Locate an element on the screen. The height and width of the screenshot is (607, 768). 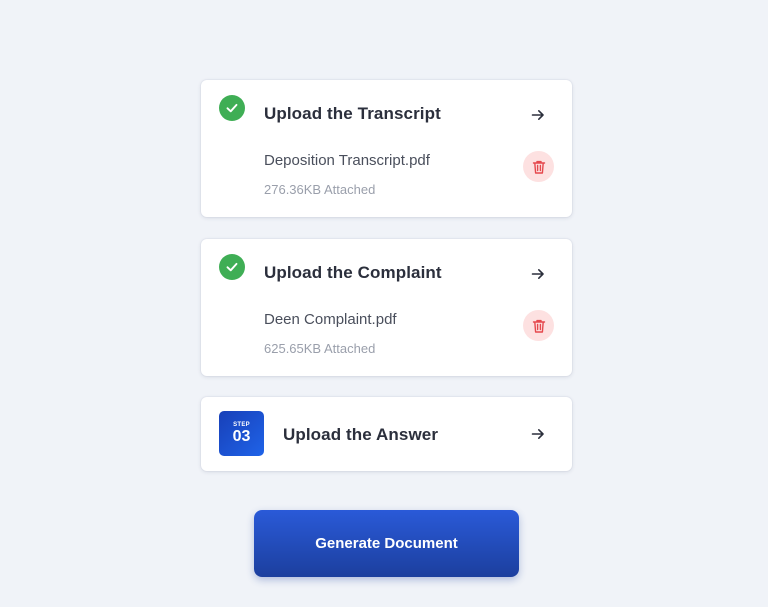
step-badge-number: 03 is located at coordinates (241, 436).